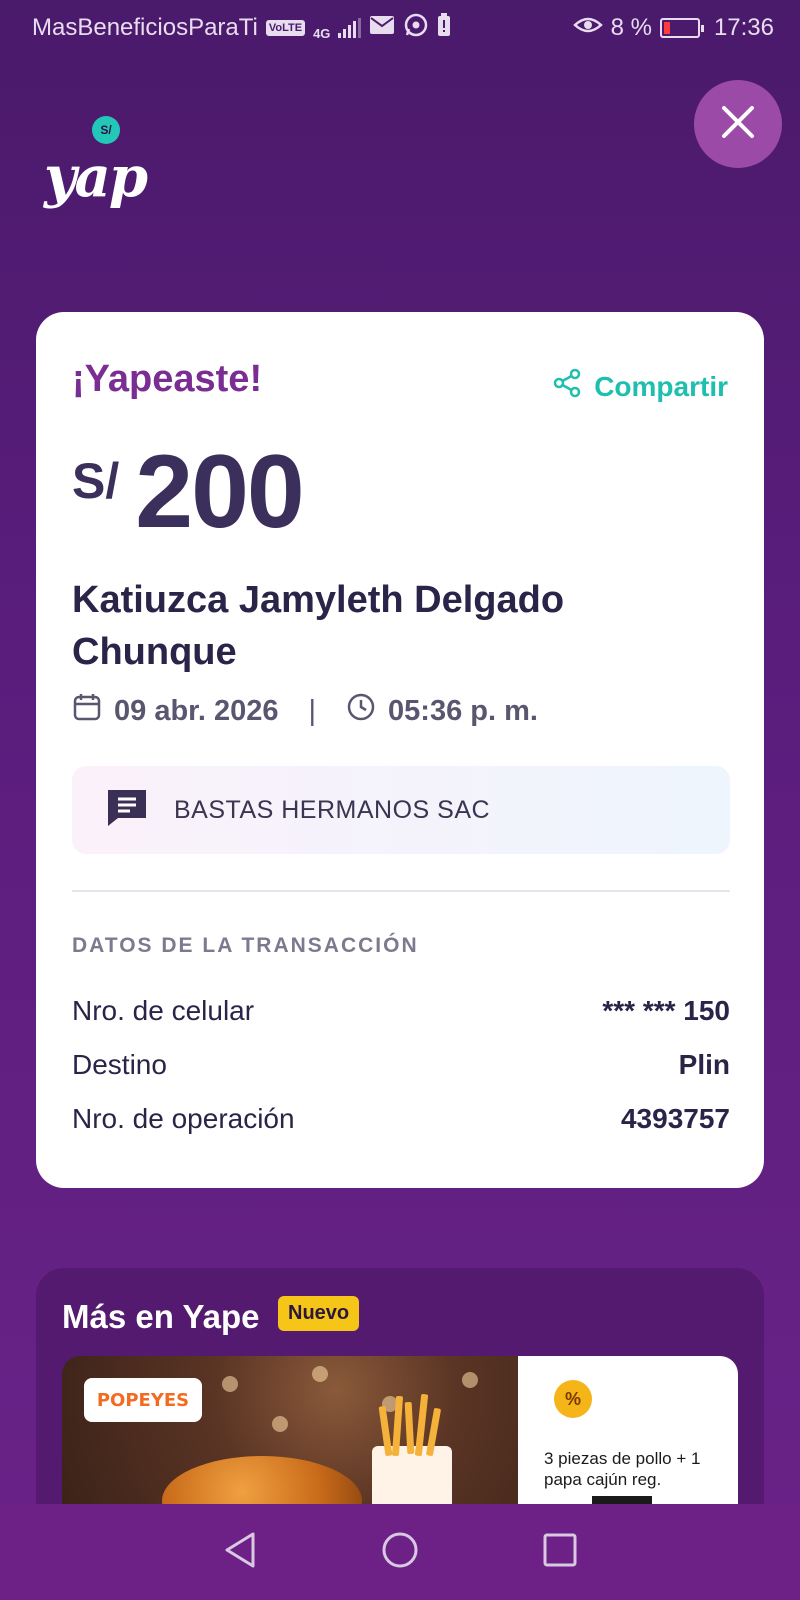  Describe the element at coordinates (567, 386) in the screenshot. I see `share-icon` at that location.